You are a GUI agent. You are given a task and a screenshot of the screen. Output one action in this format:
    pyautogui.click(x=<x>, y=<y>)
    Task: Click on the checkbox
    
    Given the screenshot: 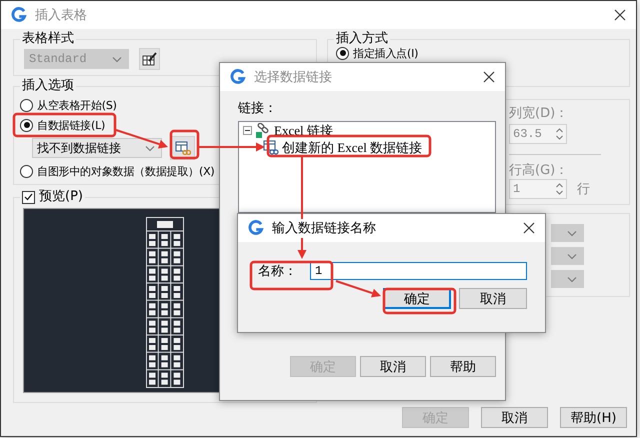 What is the action you would take?
    pyautogui.click(x=28, y=197)
    